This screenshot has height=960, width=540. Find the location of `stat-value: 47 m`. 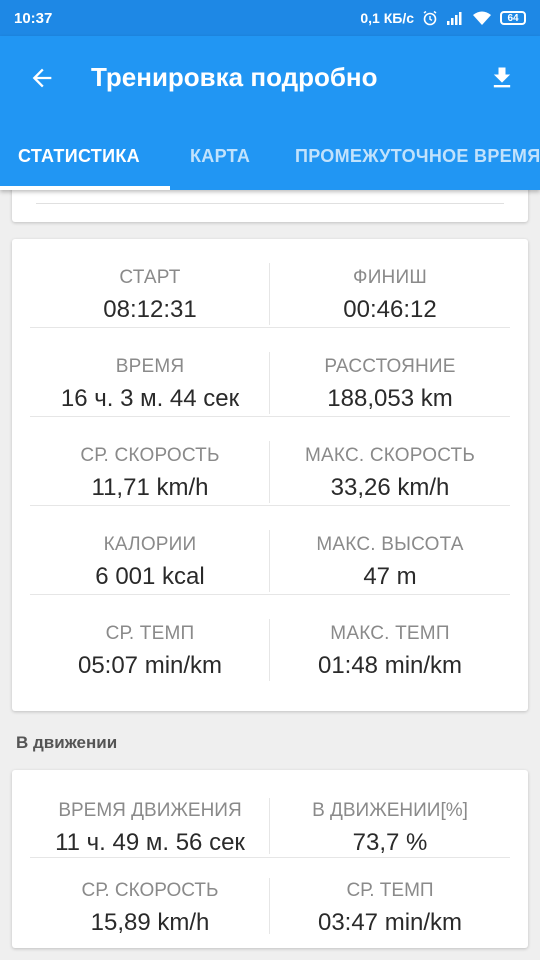

stat-value: 47 m is located at coordinates (390, 576).